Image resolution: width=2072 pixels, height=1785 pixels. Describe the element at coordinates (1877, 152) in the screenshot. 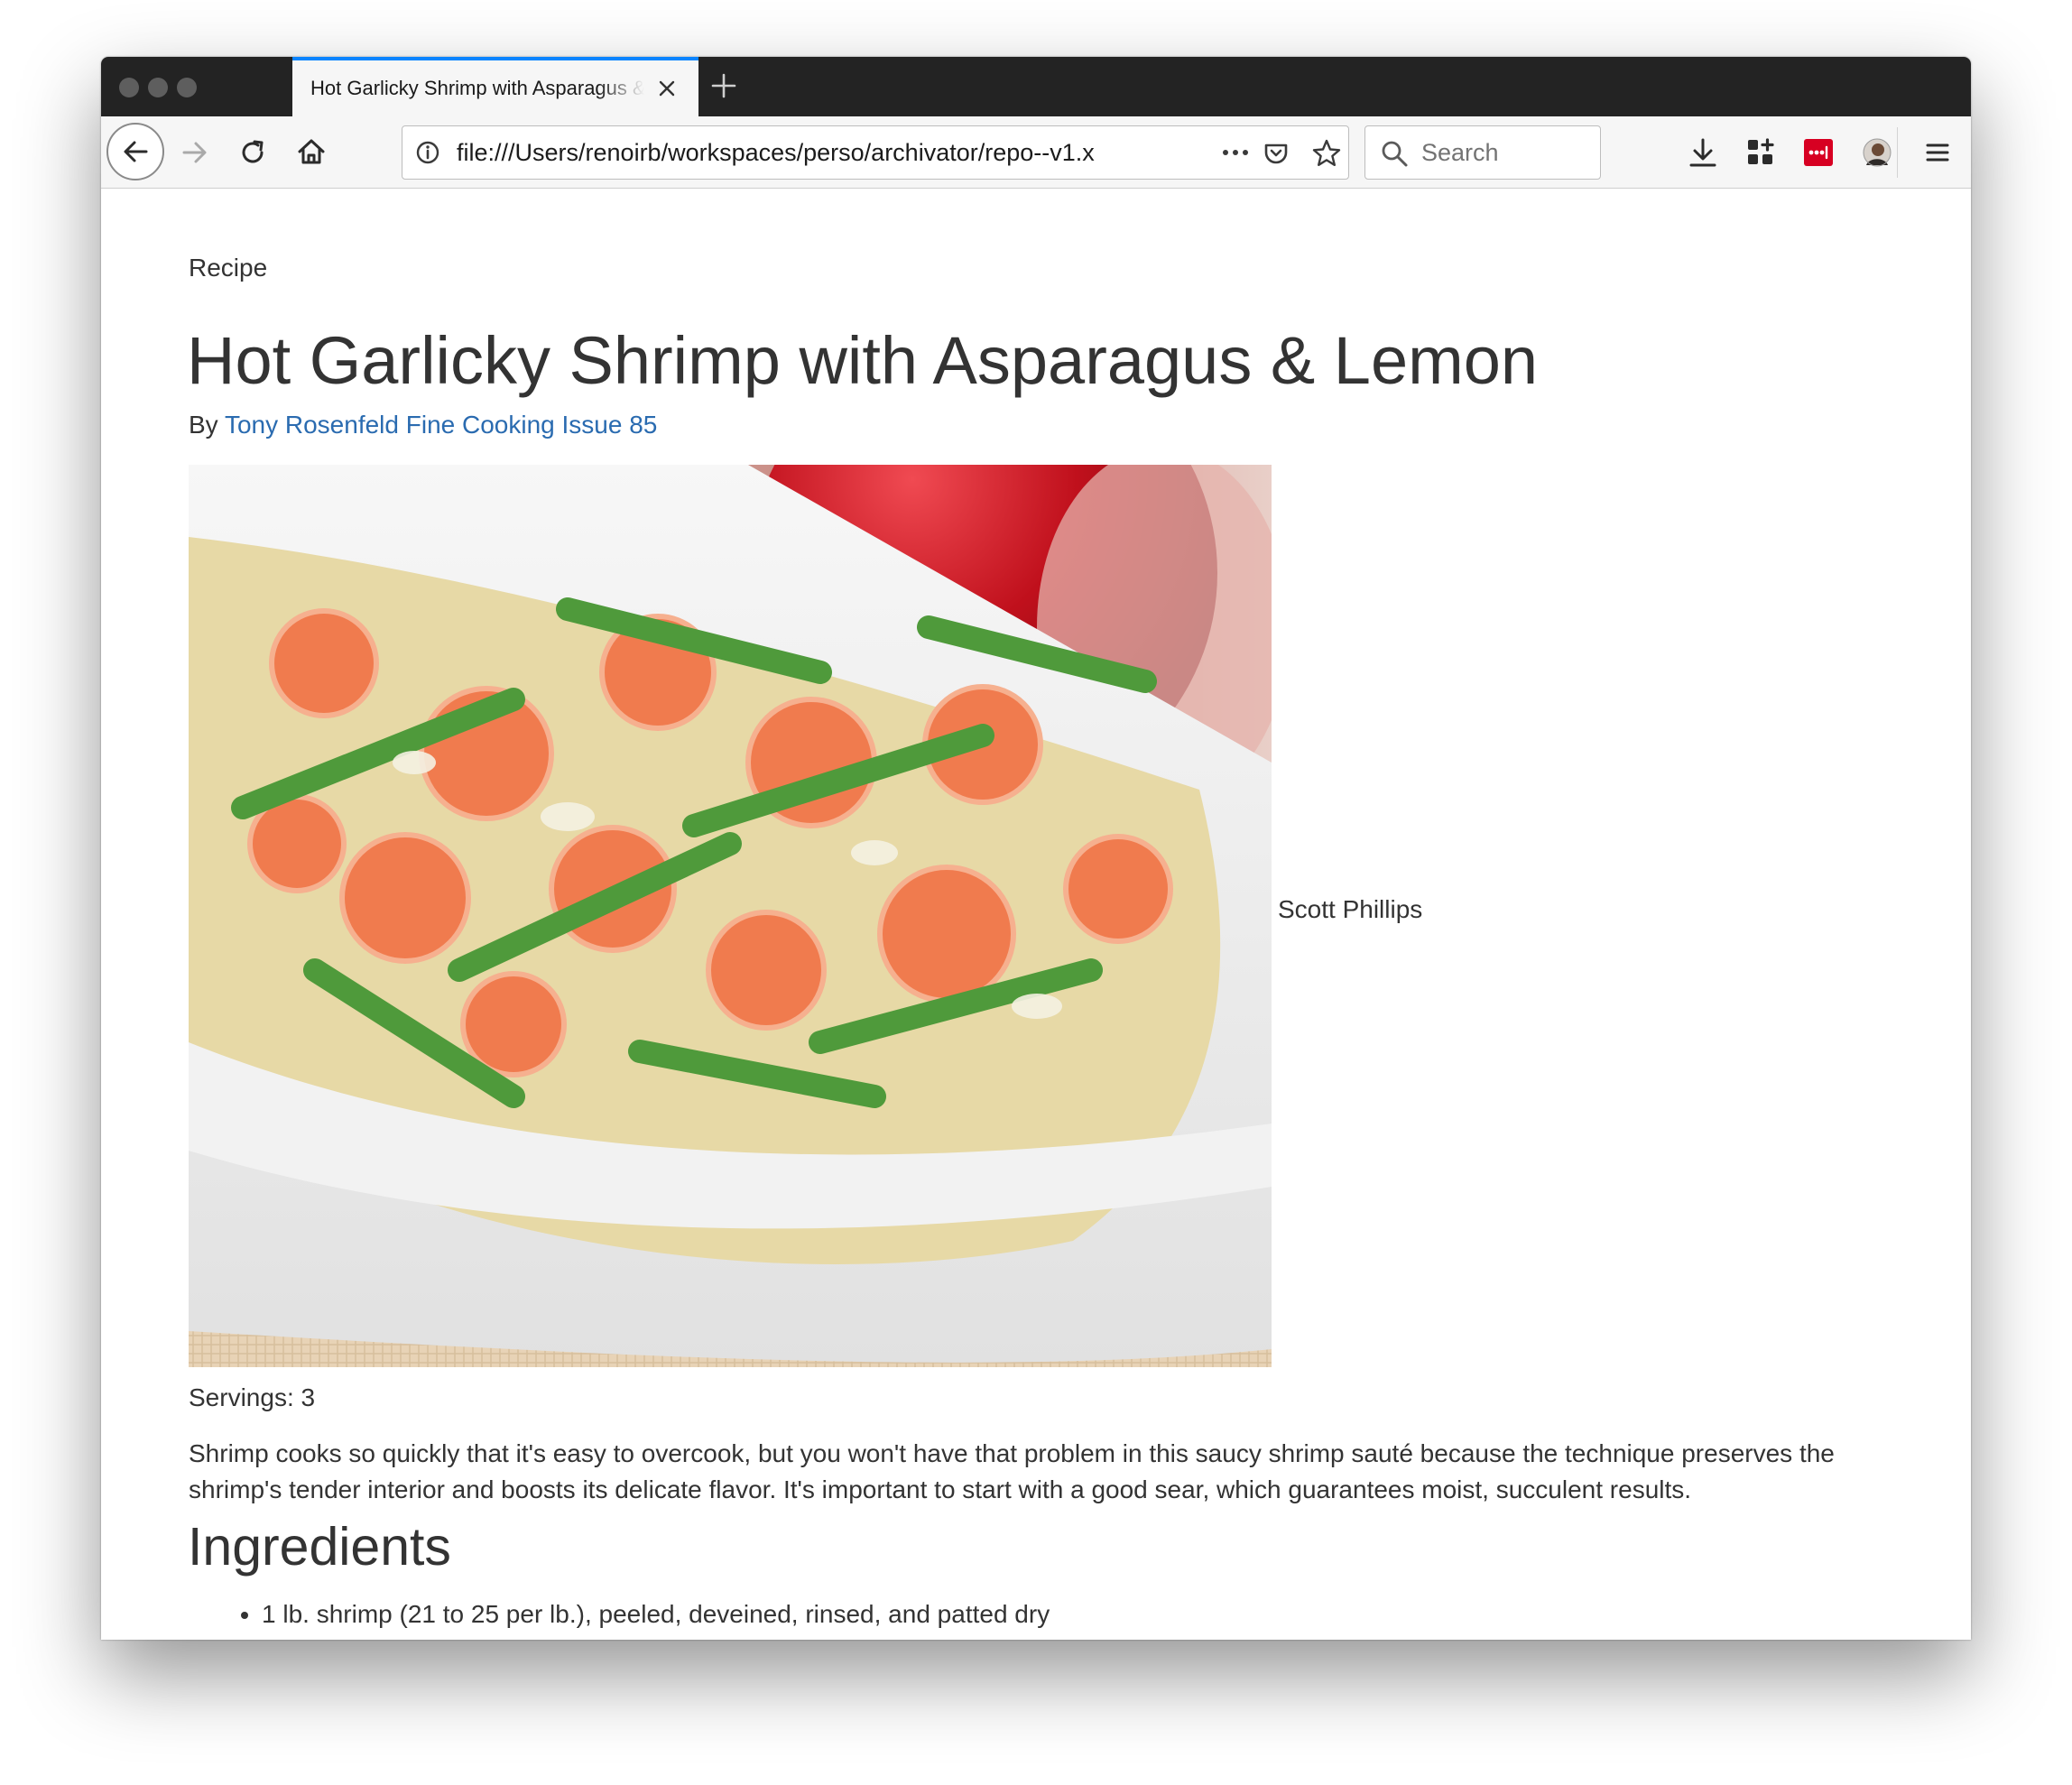

I see `account-avatar-icon` at that location.